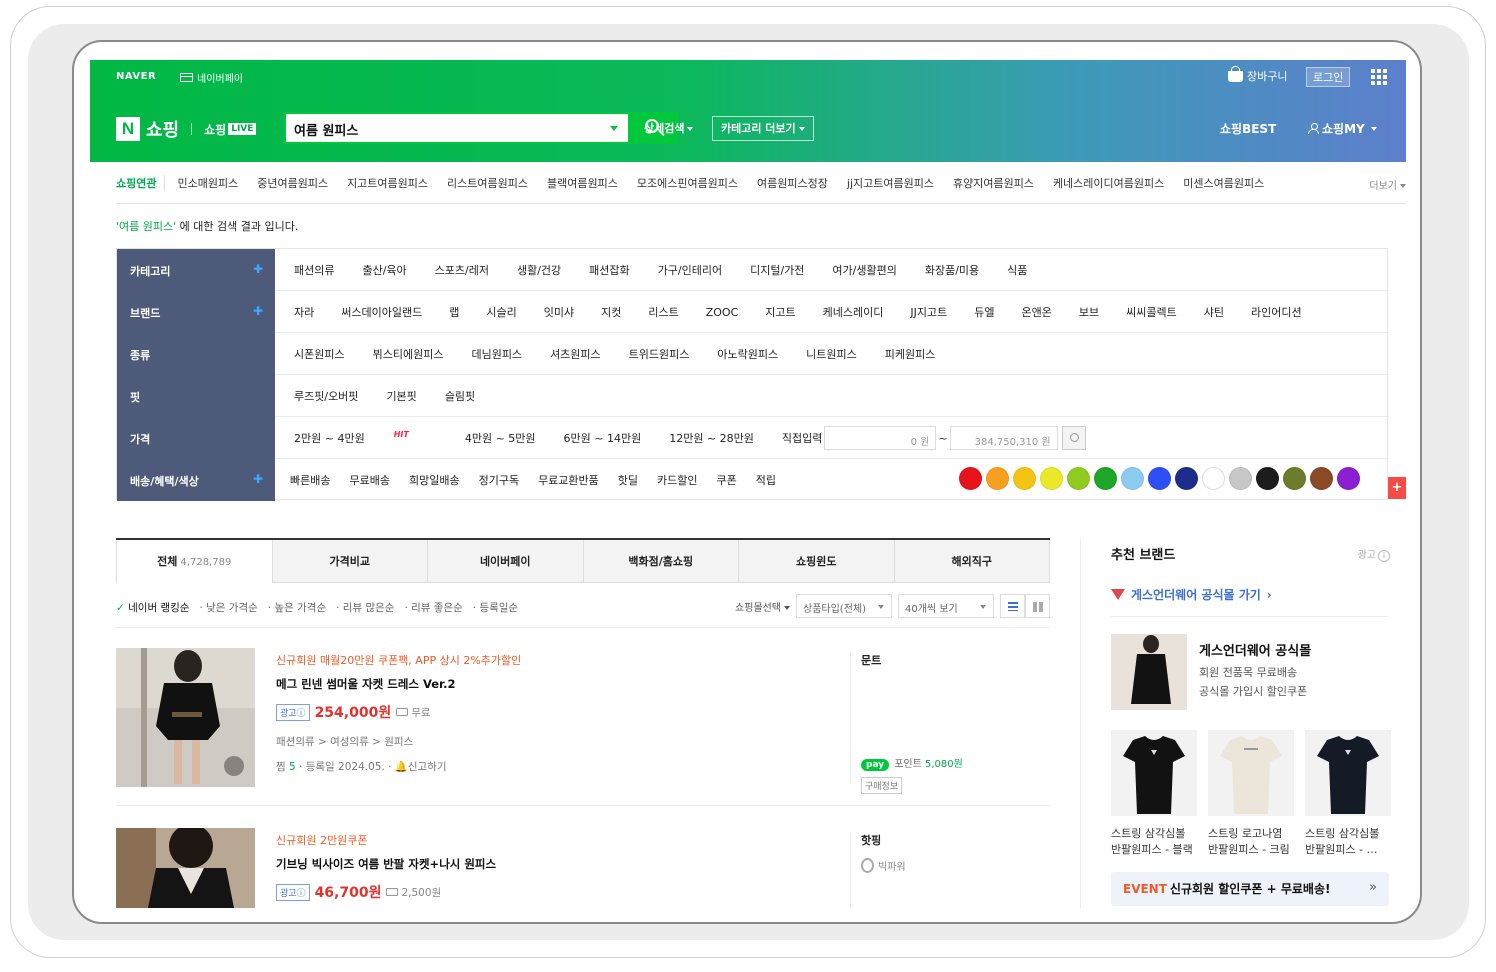  What do you see at coordinates (1255, 649) in the screenshot?
I see `featured-brand-name: 게스언더웨어 공식몰` at bounding box center [1255, 649].